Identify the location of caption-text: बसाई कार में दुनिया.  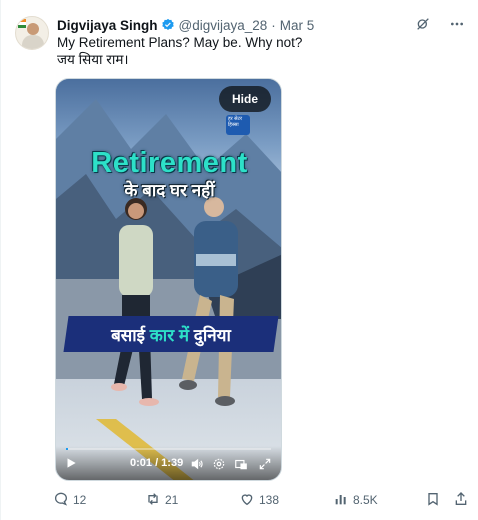
(171, 334).